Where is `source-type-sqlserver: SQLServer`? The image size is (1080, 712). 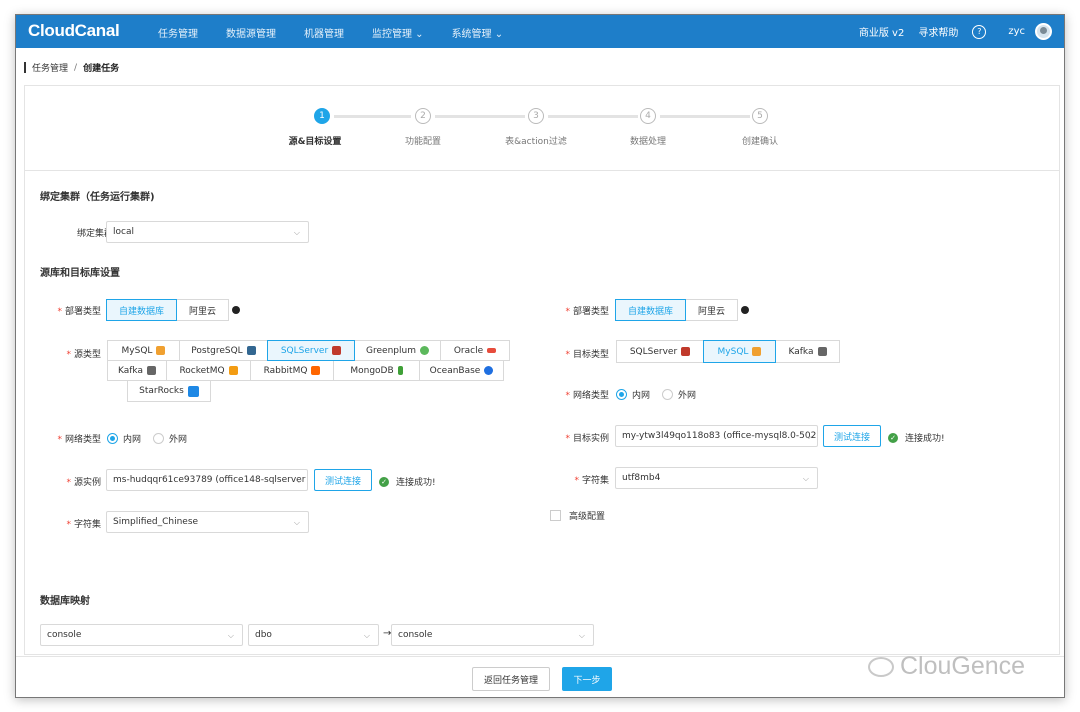 source-type-sqlserver: SQLServer is located at coordinates (311, 350).